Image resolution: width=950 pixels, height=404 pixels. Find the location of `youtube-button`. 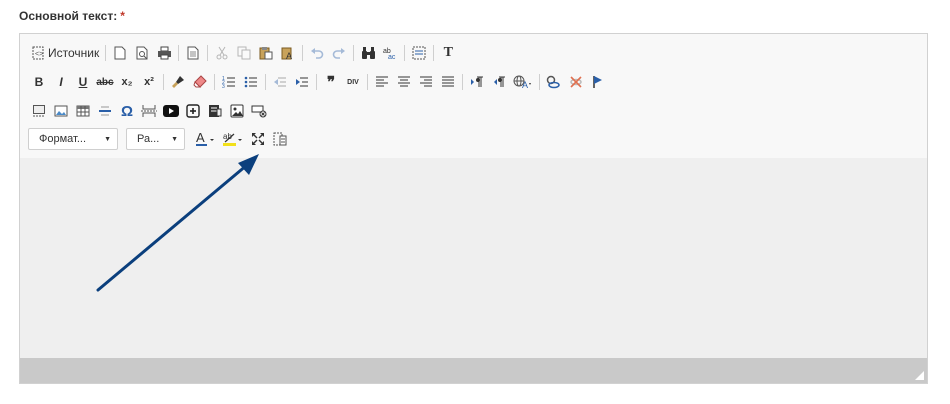

youtube-button is located at coordinates (171, 111).